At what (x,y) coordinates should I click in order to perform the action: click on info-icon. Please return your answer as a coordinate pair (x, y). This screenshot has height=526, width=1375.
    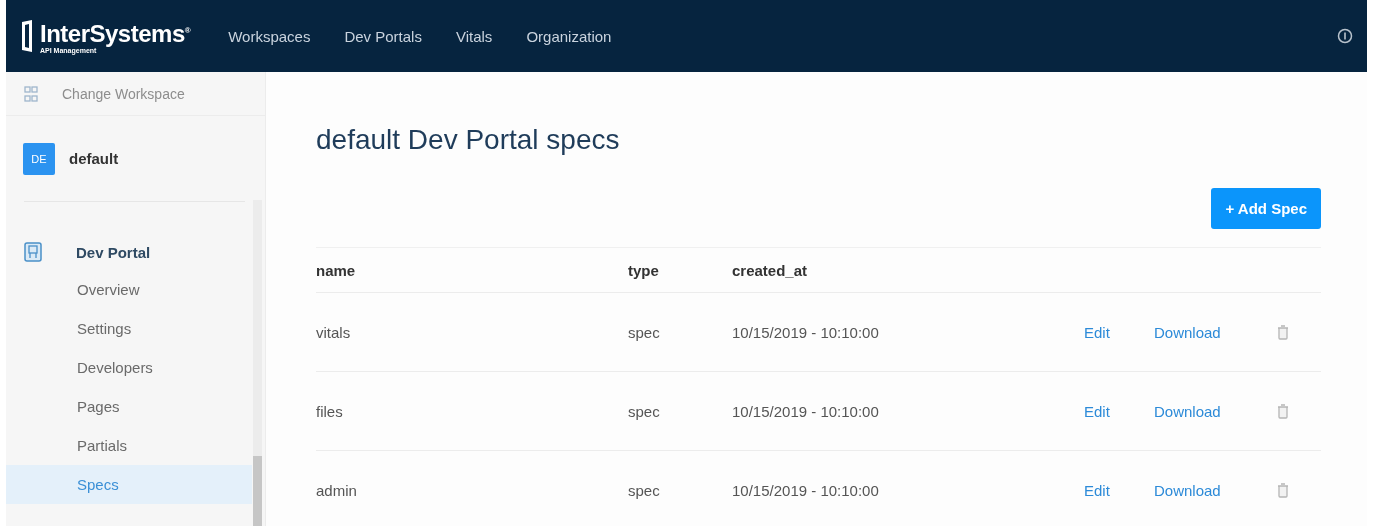
    Looking at the image, I should click on (1345, 36).